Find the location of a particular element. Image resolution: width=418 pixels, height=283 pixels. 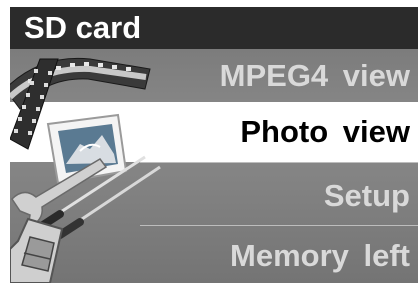

title-bar: SD card is located at coordinates (214, 28).